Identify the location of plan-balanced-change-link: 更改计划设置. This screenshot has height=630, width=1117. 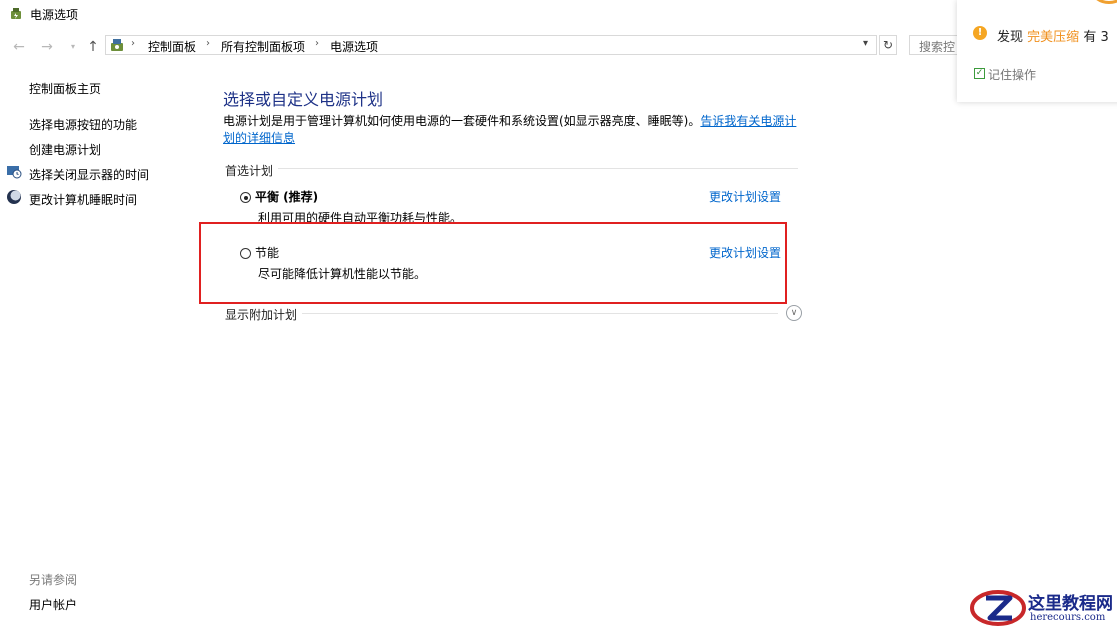
(745, 196).